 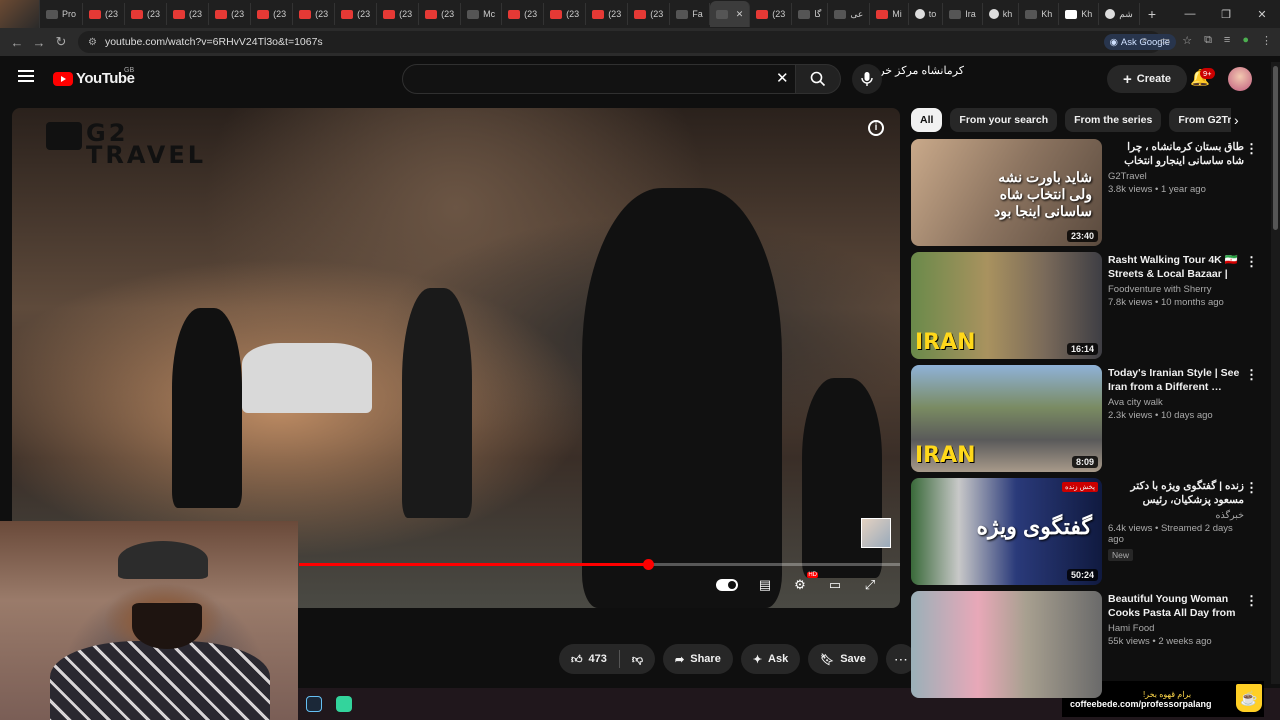 What do you see at coordinates (92, 42) in the screenshot?
I see `site-info-icon: ⚙` at bounding box center [92, 42].